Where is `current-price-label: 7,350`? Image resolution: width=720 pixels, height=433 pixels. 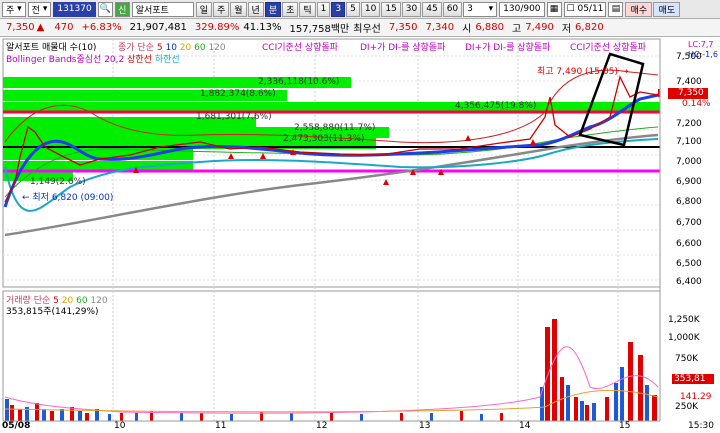 current-price-label: 7,350 is located at coordinates (691, 93).